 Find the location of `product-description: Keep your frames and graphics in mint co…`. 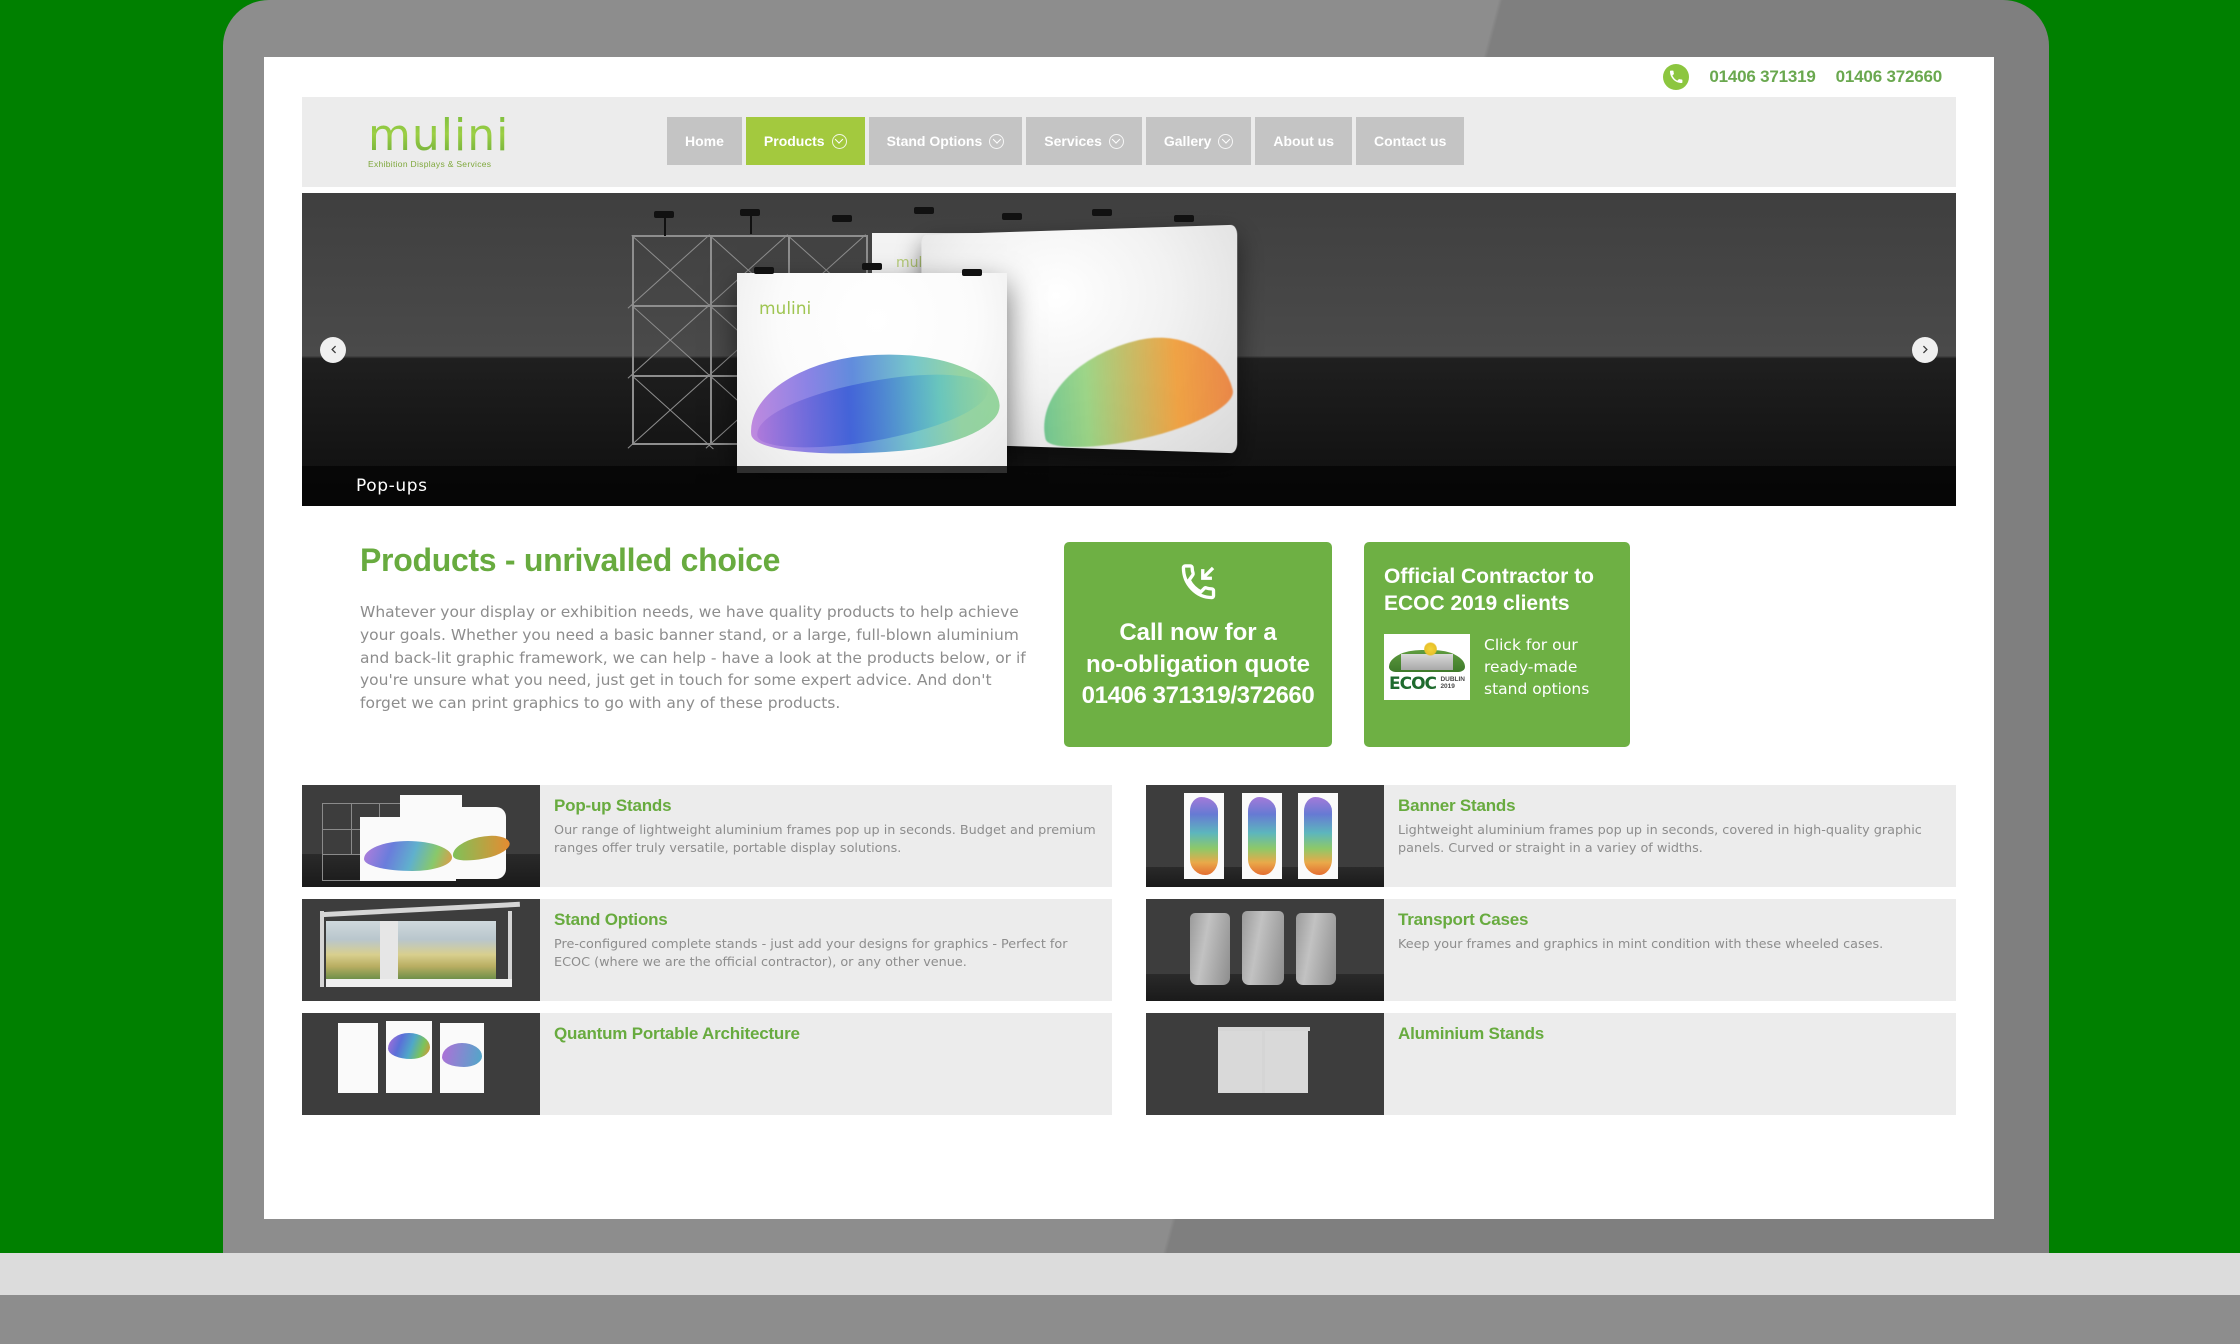

product-description: Keep your frames and graphics in mint co… is located at coordinates (1641, 944).